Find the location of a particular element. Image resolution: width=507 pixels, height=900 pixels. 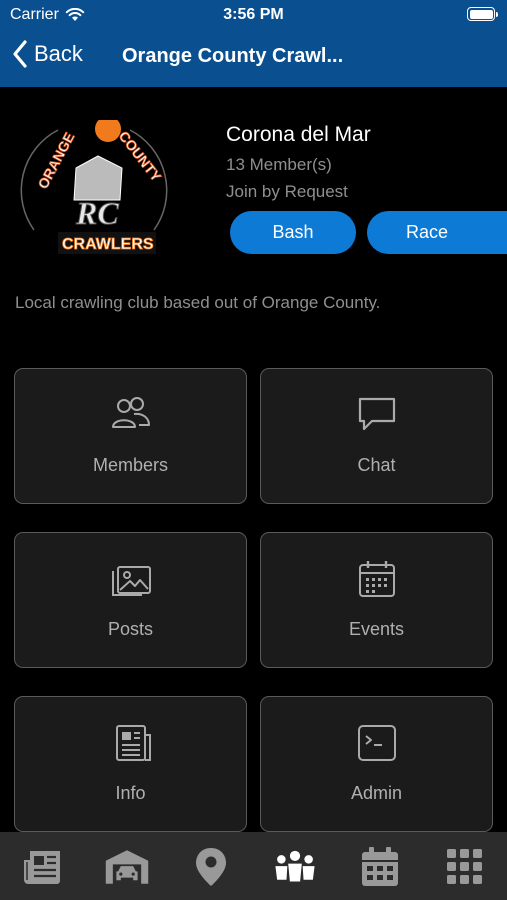

info-tile: Info is located at coordinates (130, 764).